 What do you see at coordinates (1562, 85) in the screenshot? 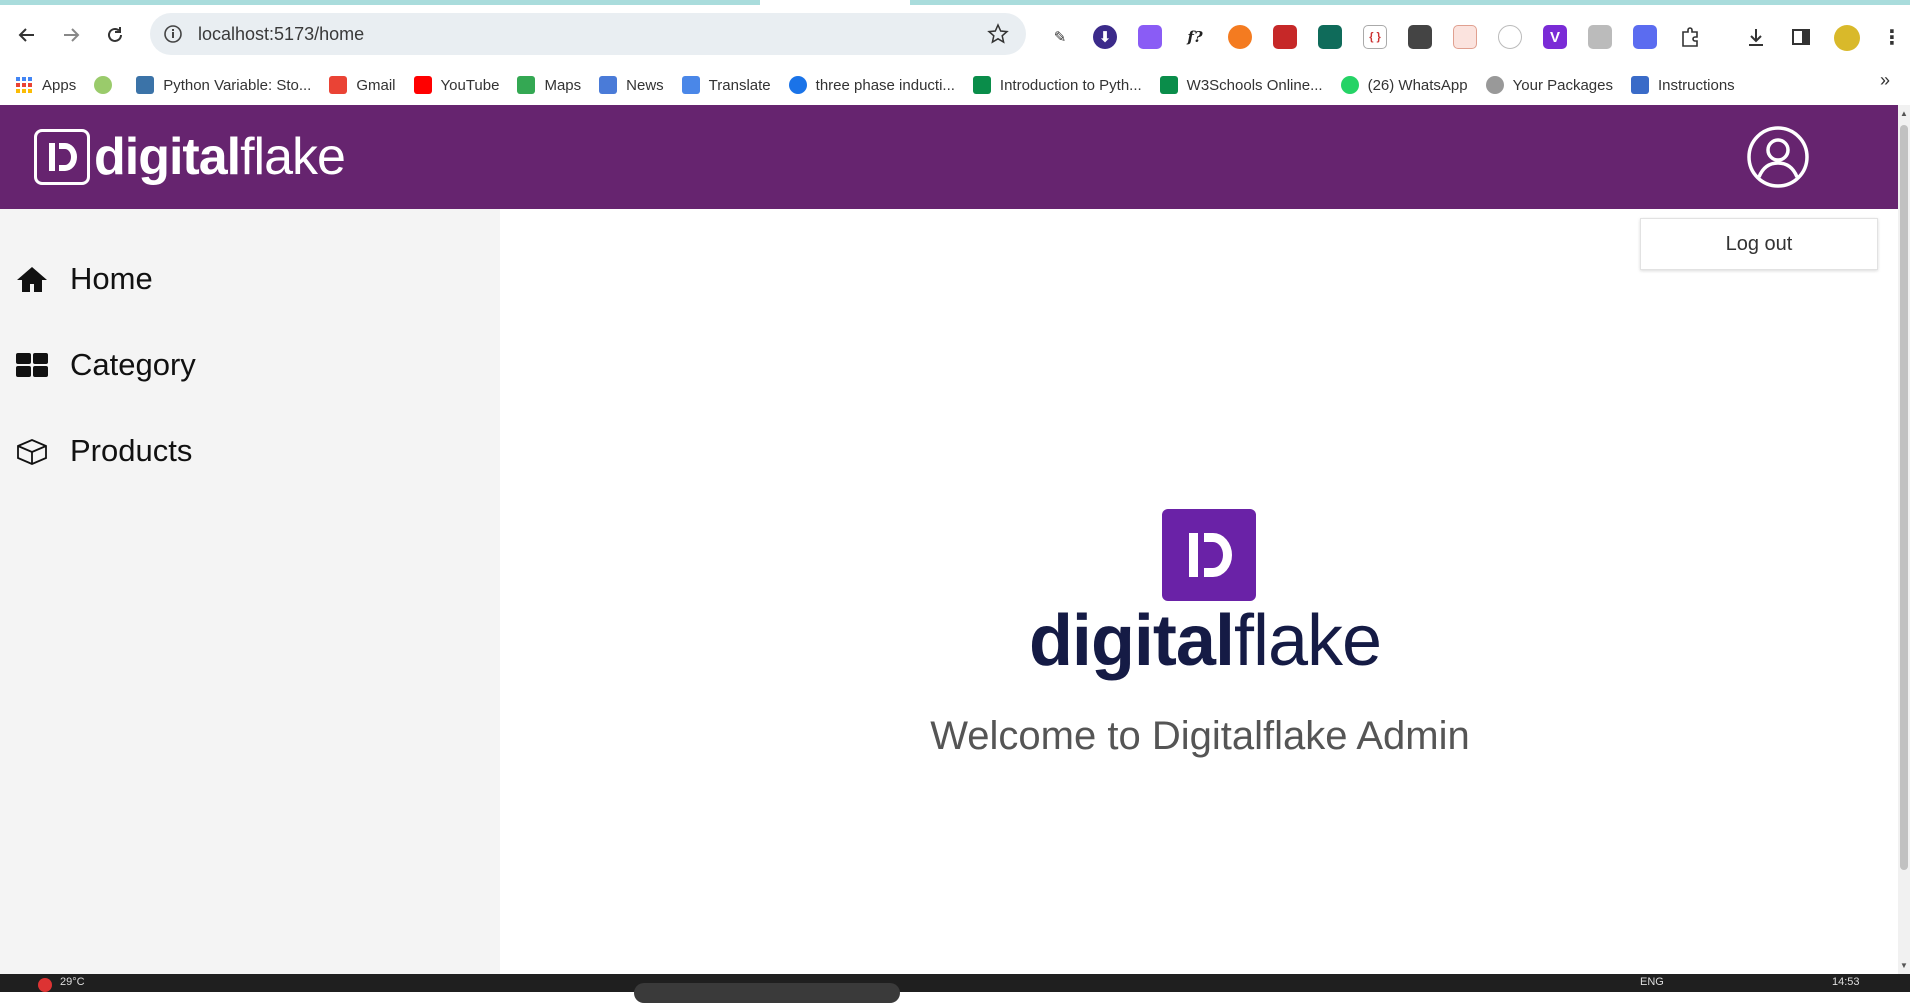
I see `bookmark-label: Your Packages` at bounding box center [1562, 85].